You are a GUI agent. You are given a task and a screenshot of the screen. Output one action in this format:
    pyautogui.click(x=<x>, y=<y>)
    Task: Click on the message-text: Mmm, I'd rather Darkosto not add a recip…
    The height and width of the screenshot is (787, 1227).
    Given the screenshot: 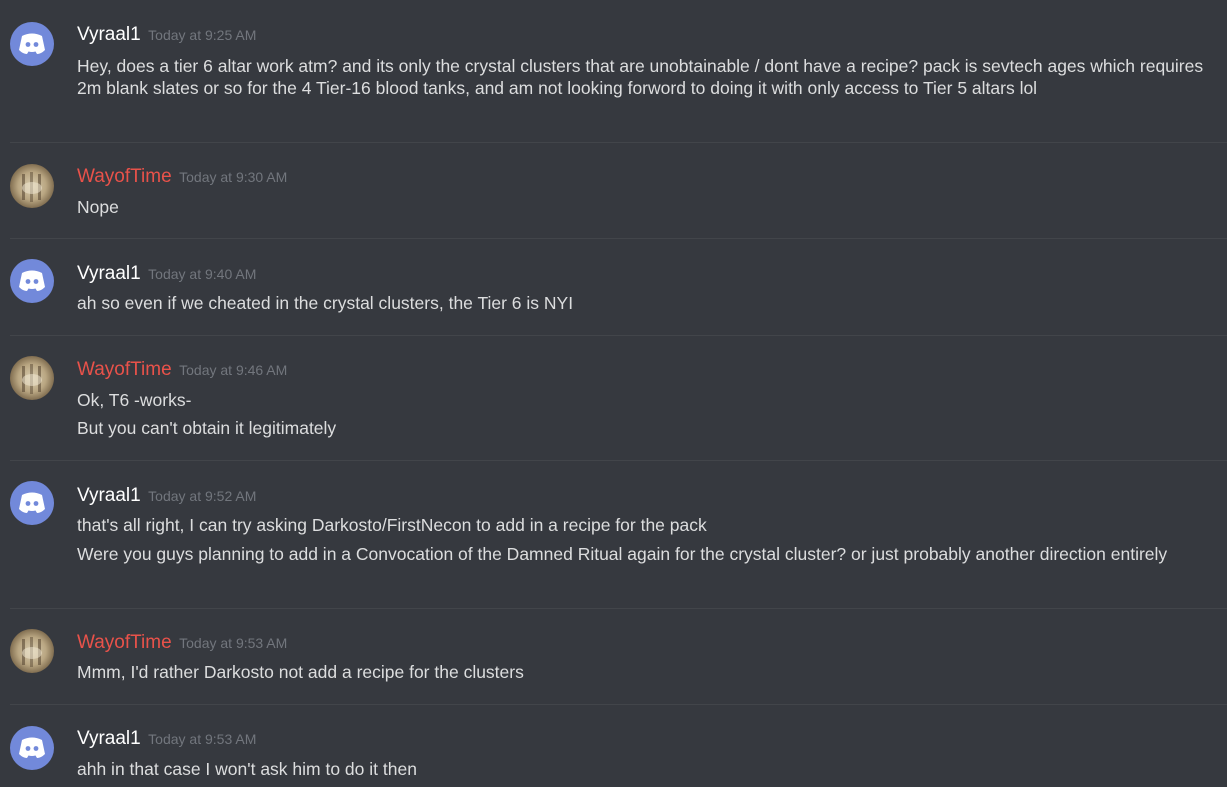 What is the action you would take?
    pyautogui.click(x=300, y=672)
    